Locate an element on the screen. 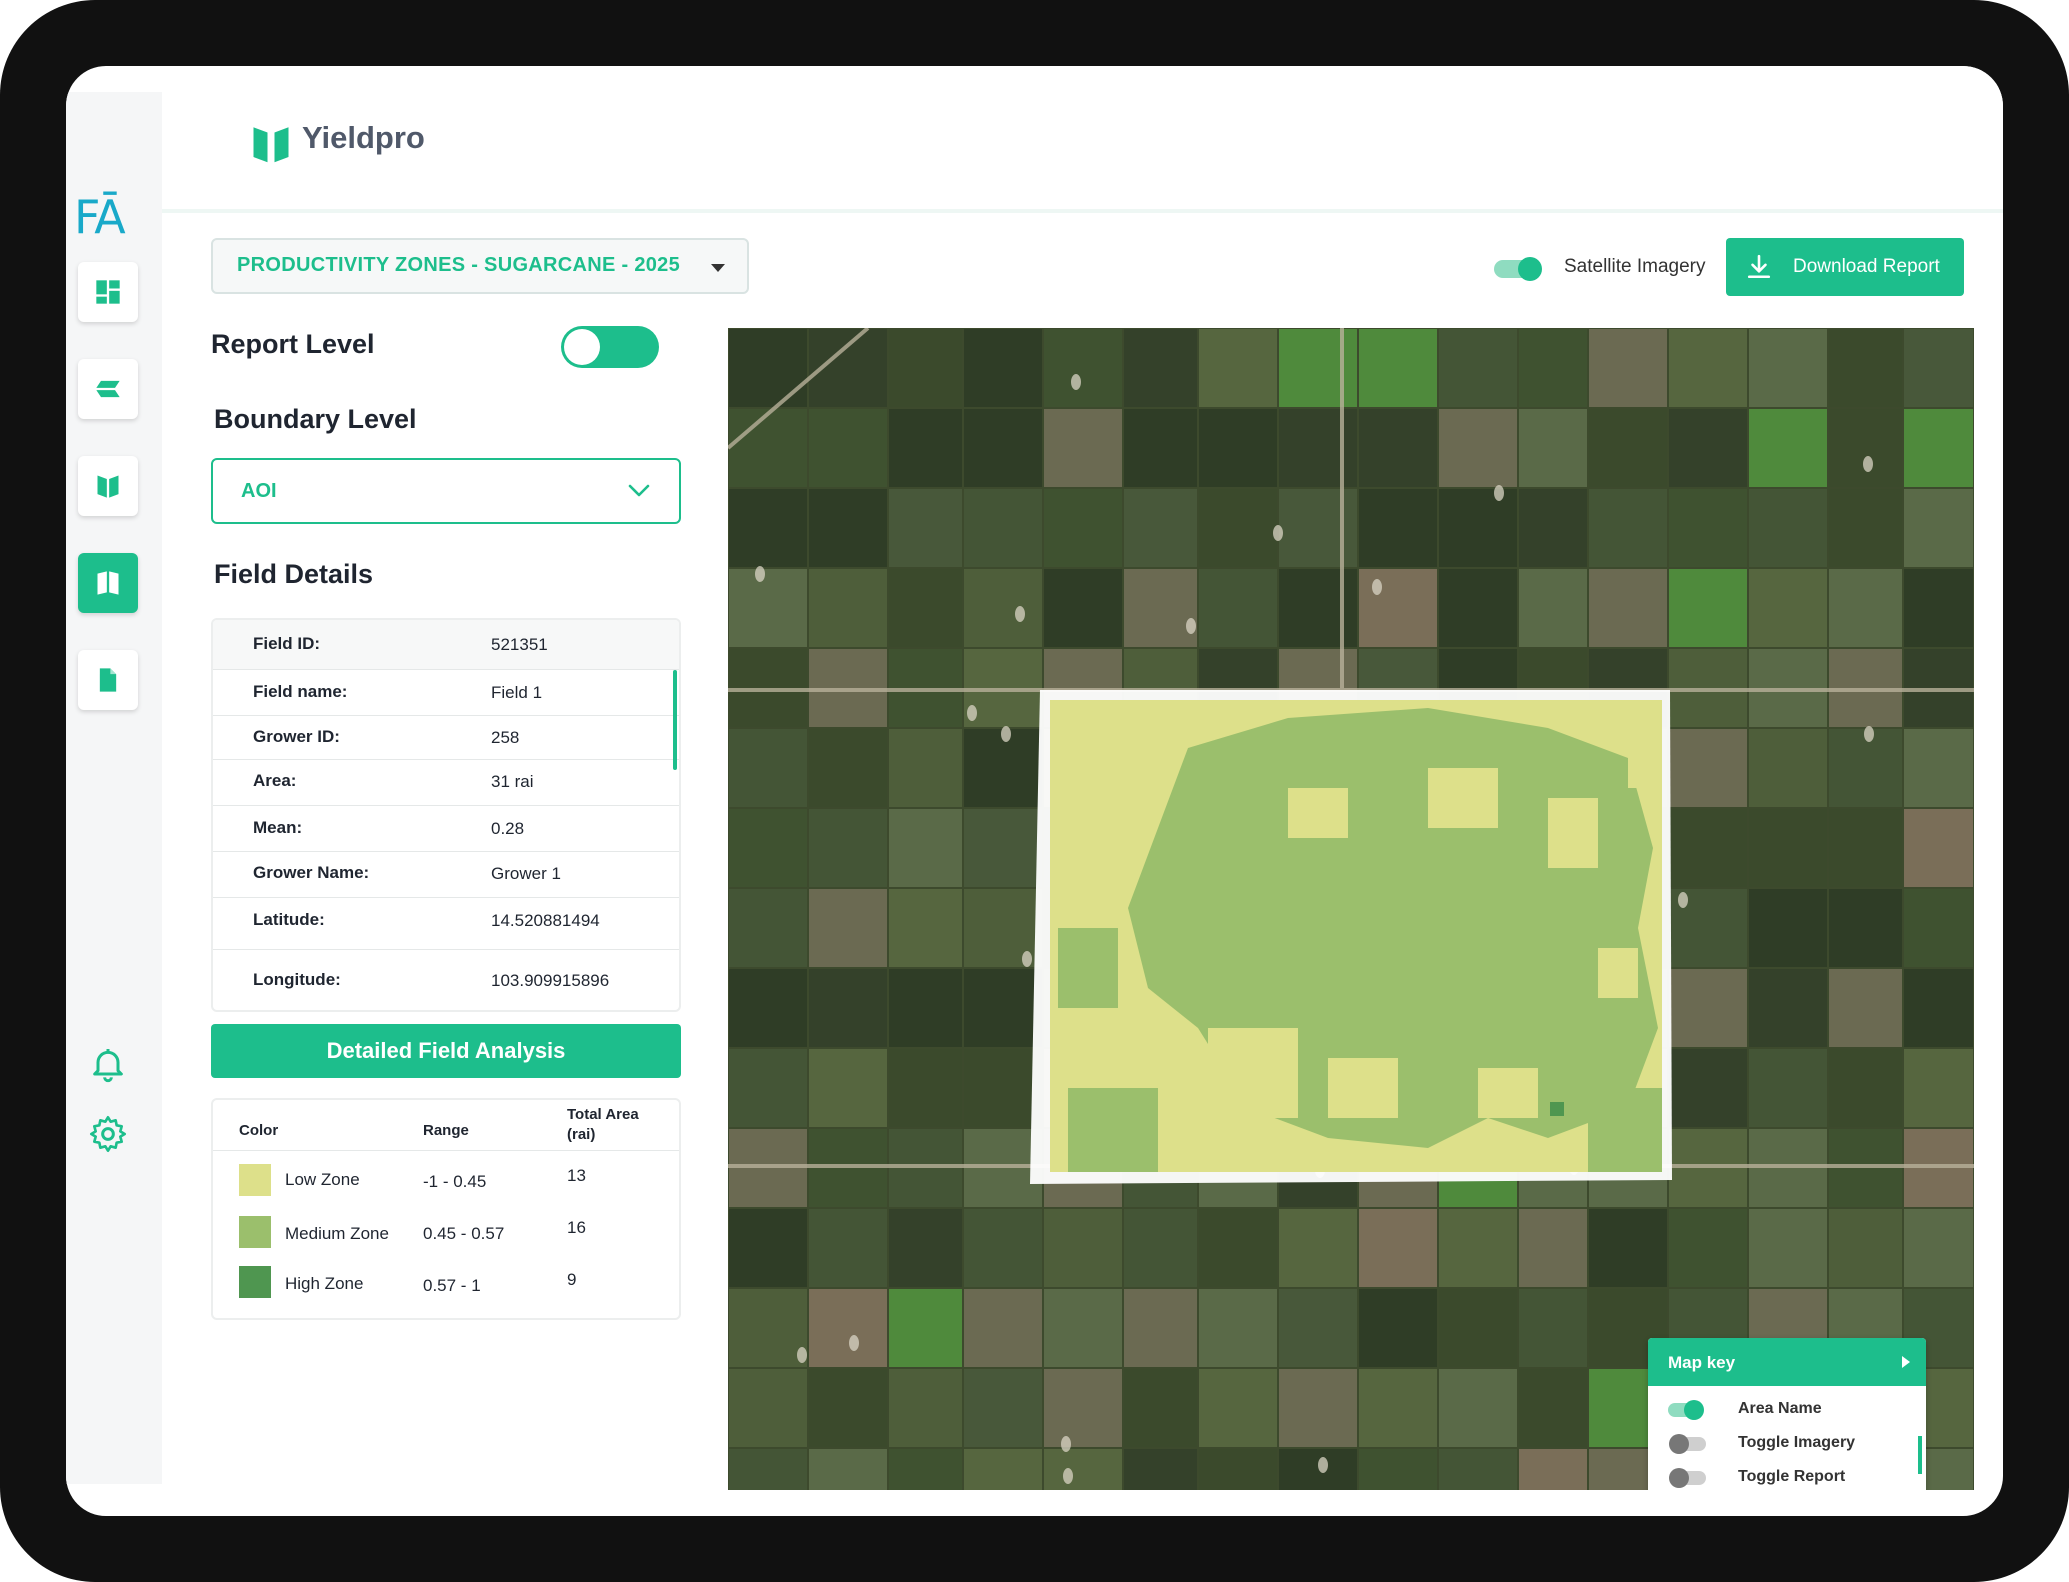 The height and width of the screenshot is (1582, 2069). report-icon is located at coordinates (108, 583).